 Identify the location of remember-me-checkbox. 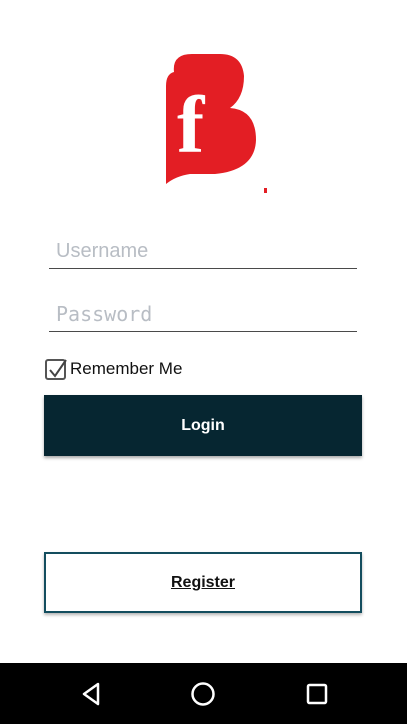
(56, 369).